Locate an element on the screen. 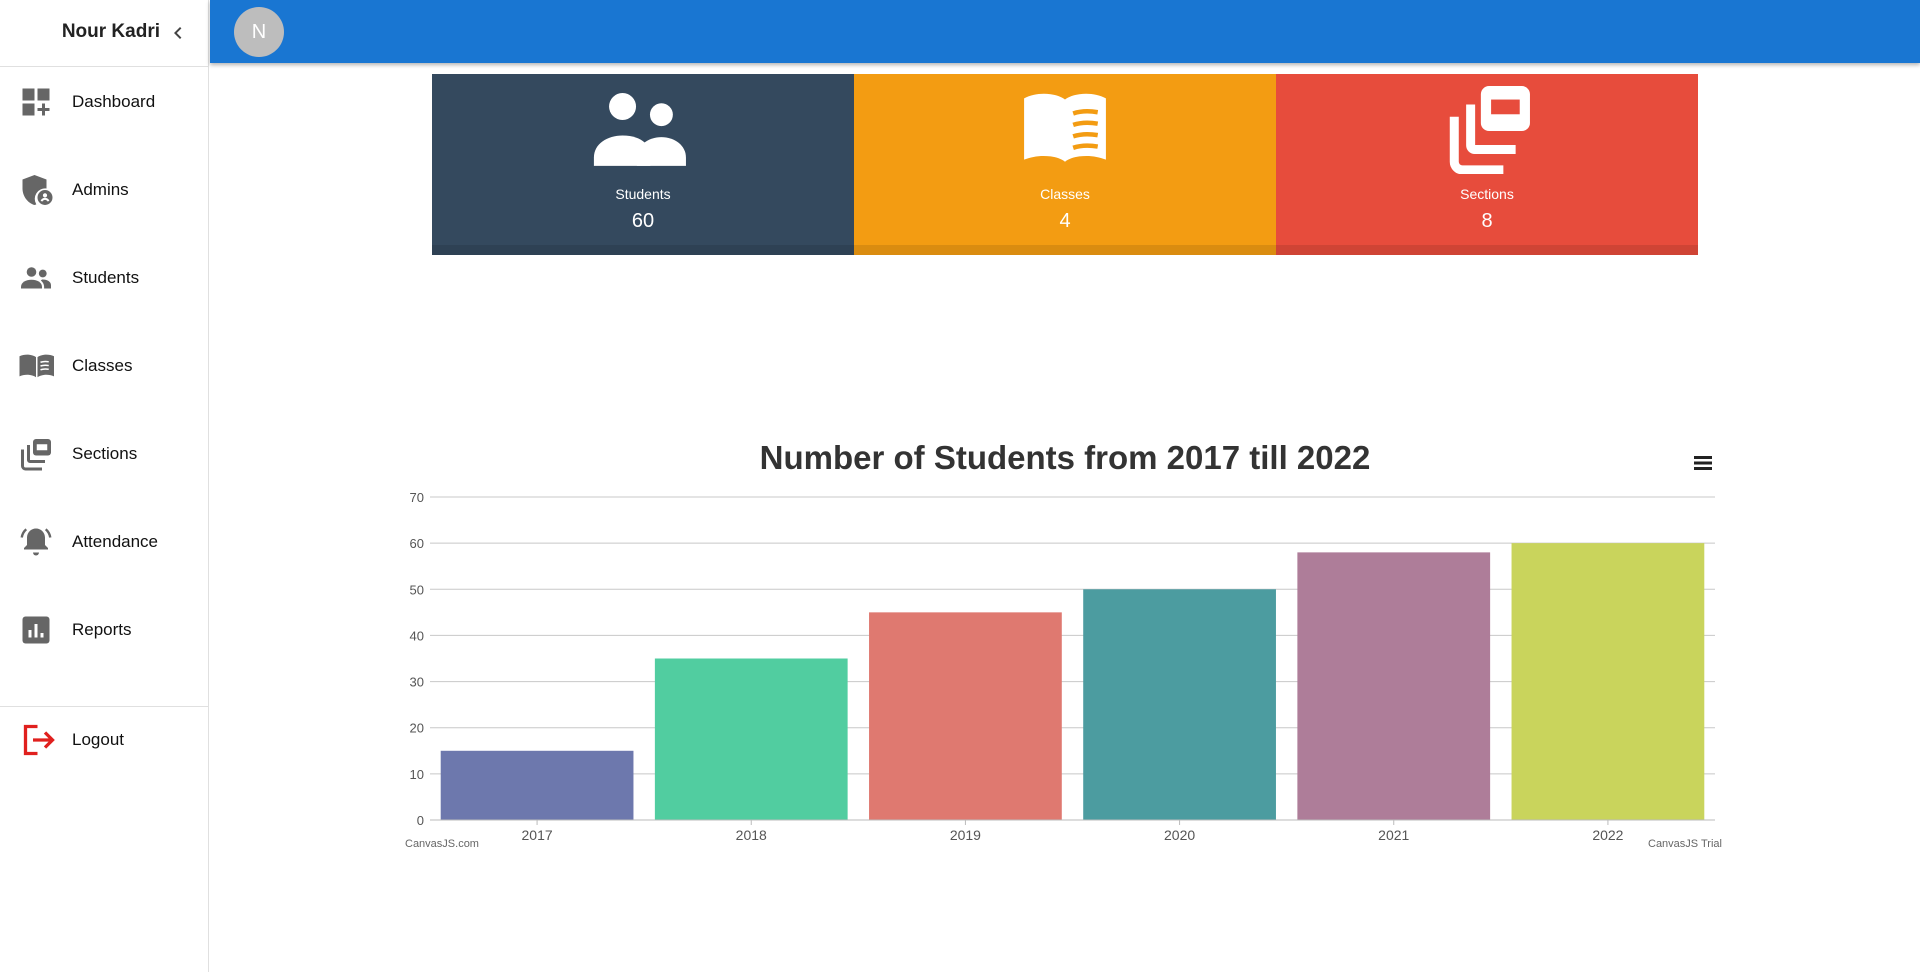  y-tick-label: 0 is located at coordinates (420, 820).